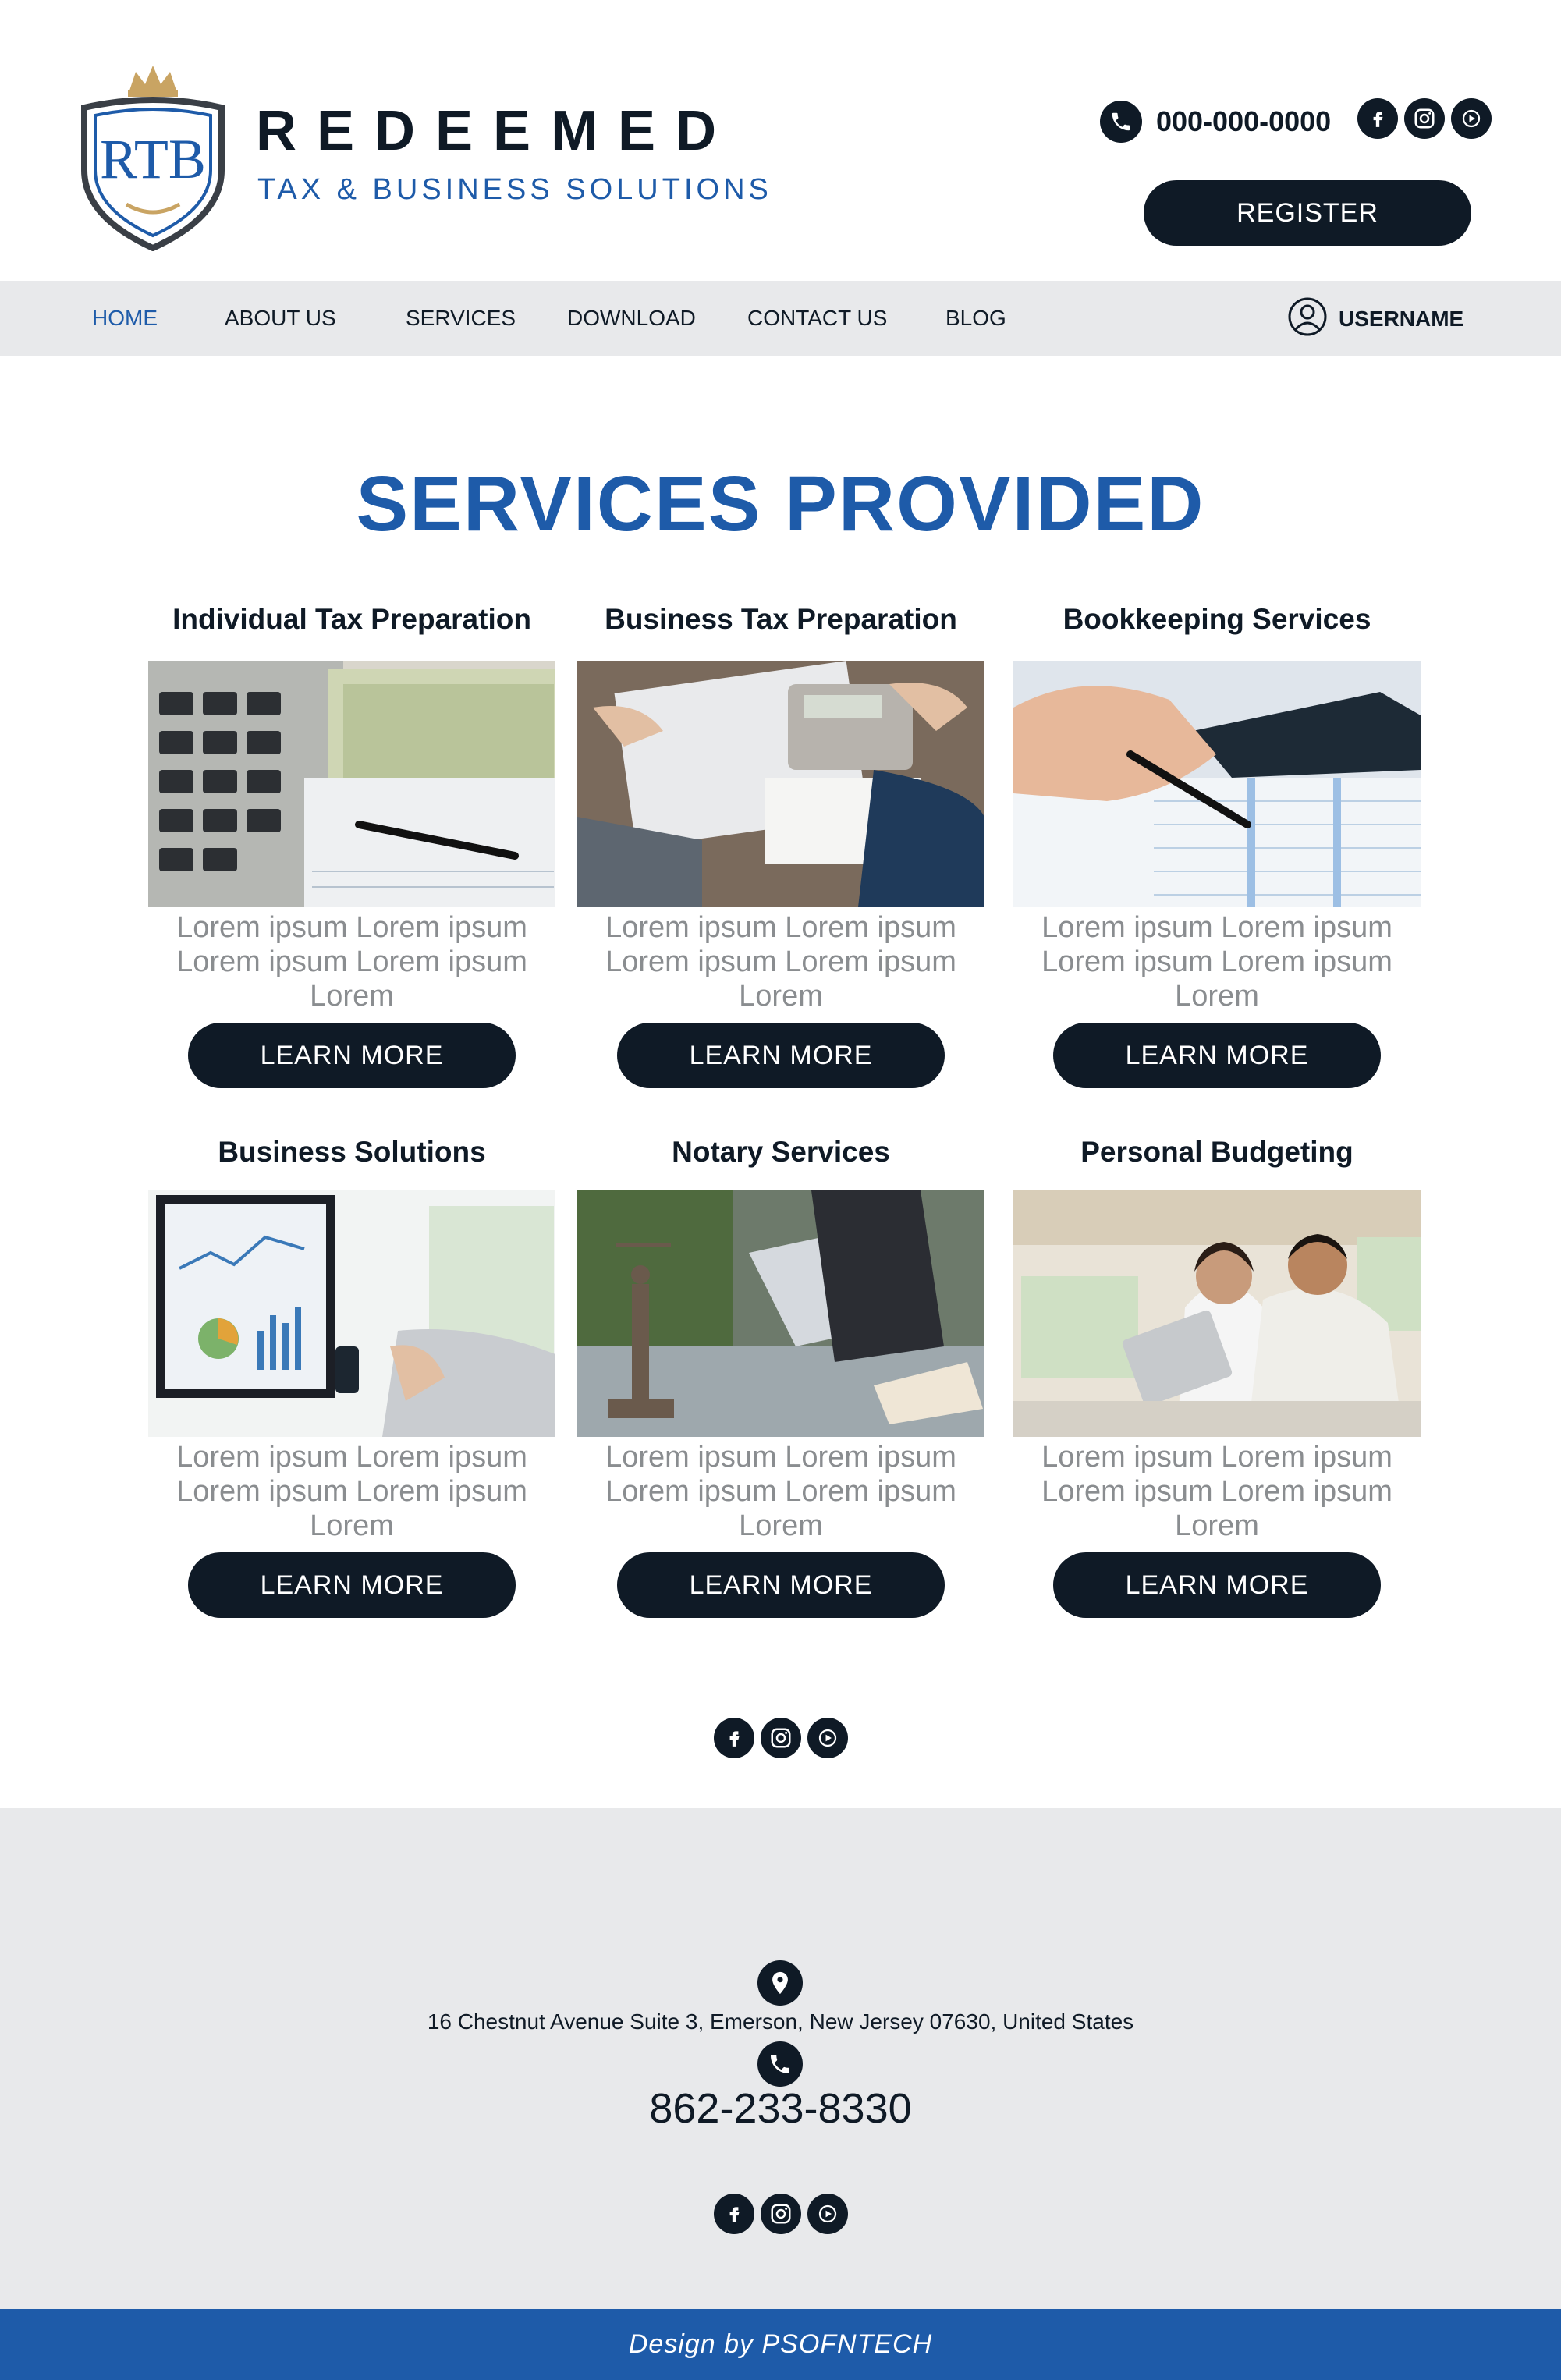 The width and height of the screenshot is (1561, 2380). I want to click on location-pin-icon, so click(780, 1983).